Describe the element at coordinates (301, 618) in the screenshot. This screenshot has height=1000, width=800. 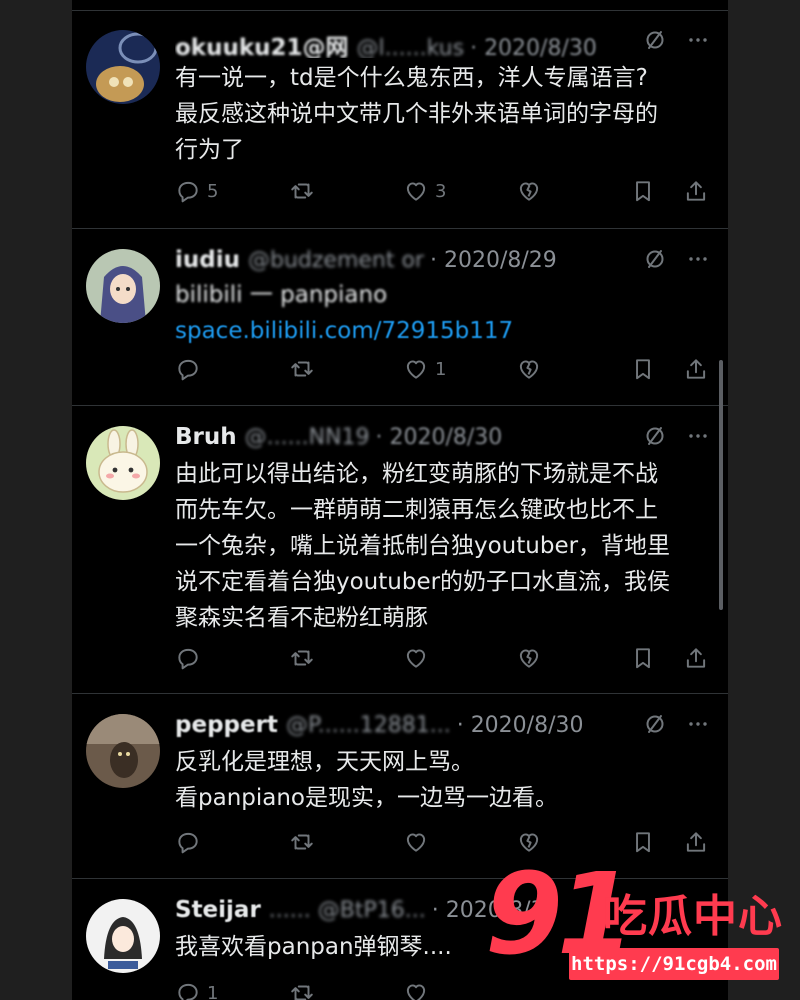
I see `text-line: 聚森实名看不起粉红萌豚` at that location.